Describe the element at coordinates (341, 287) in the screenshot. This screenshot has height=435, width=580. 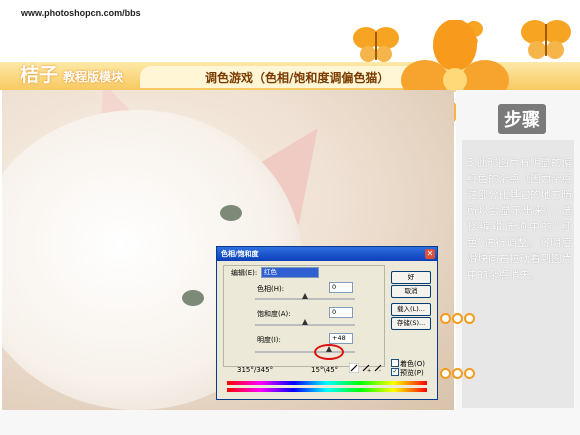
I see `hue-field: 0` at that location.